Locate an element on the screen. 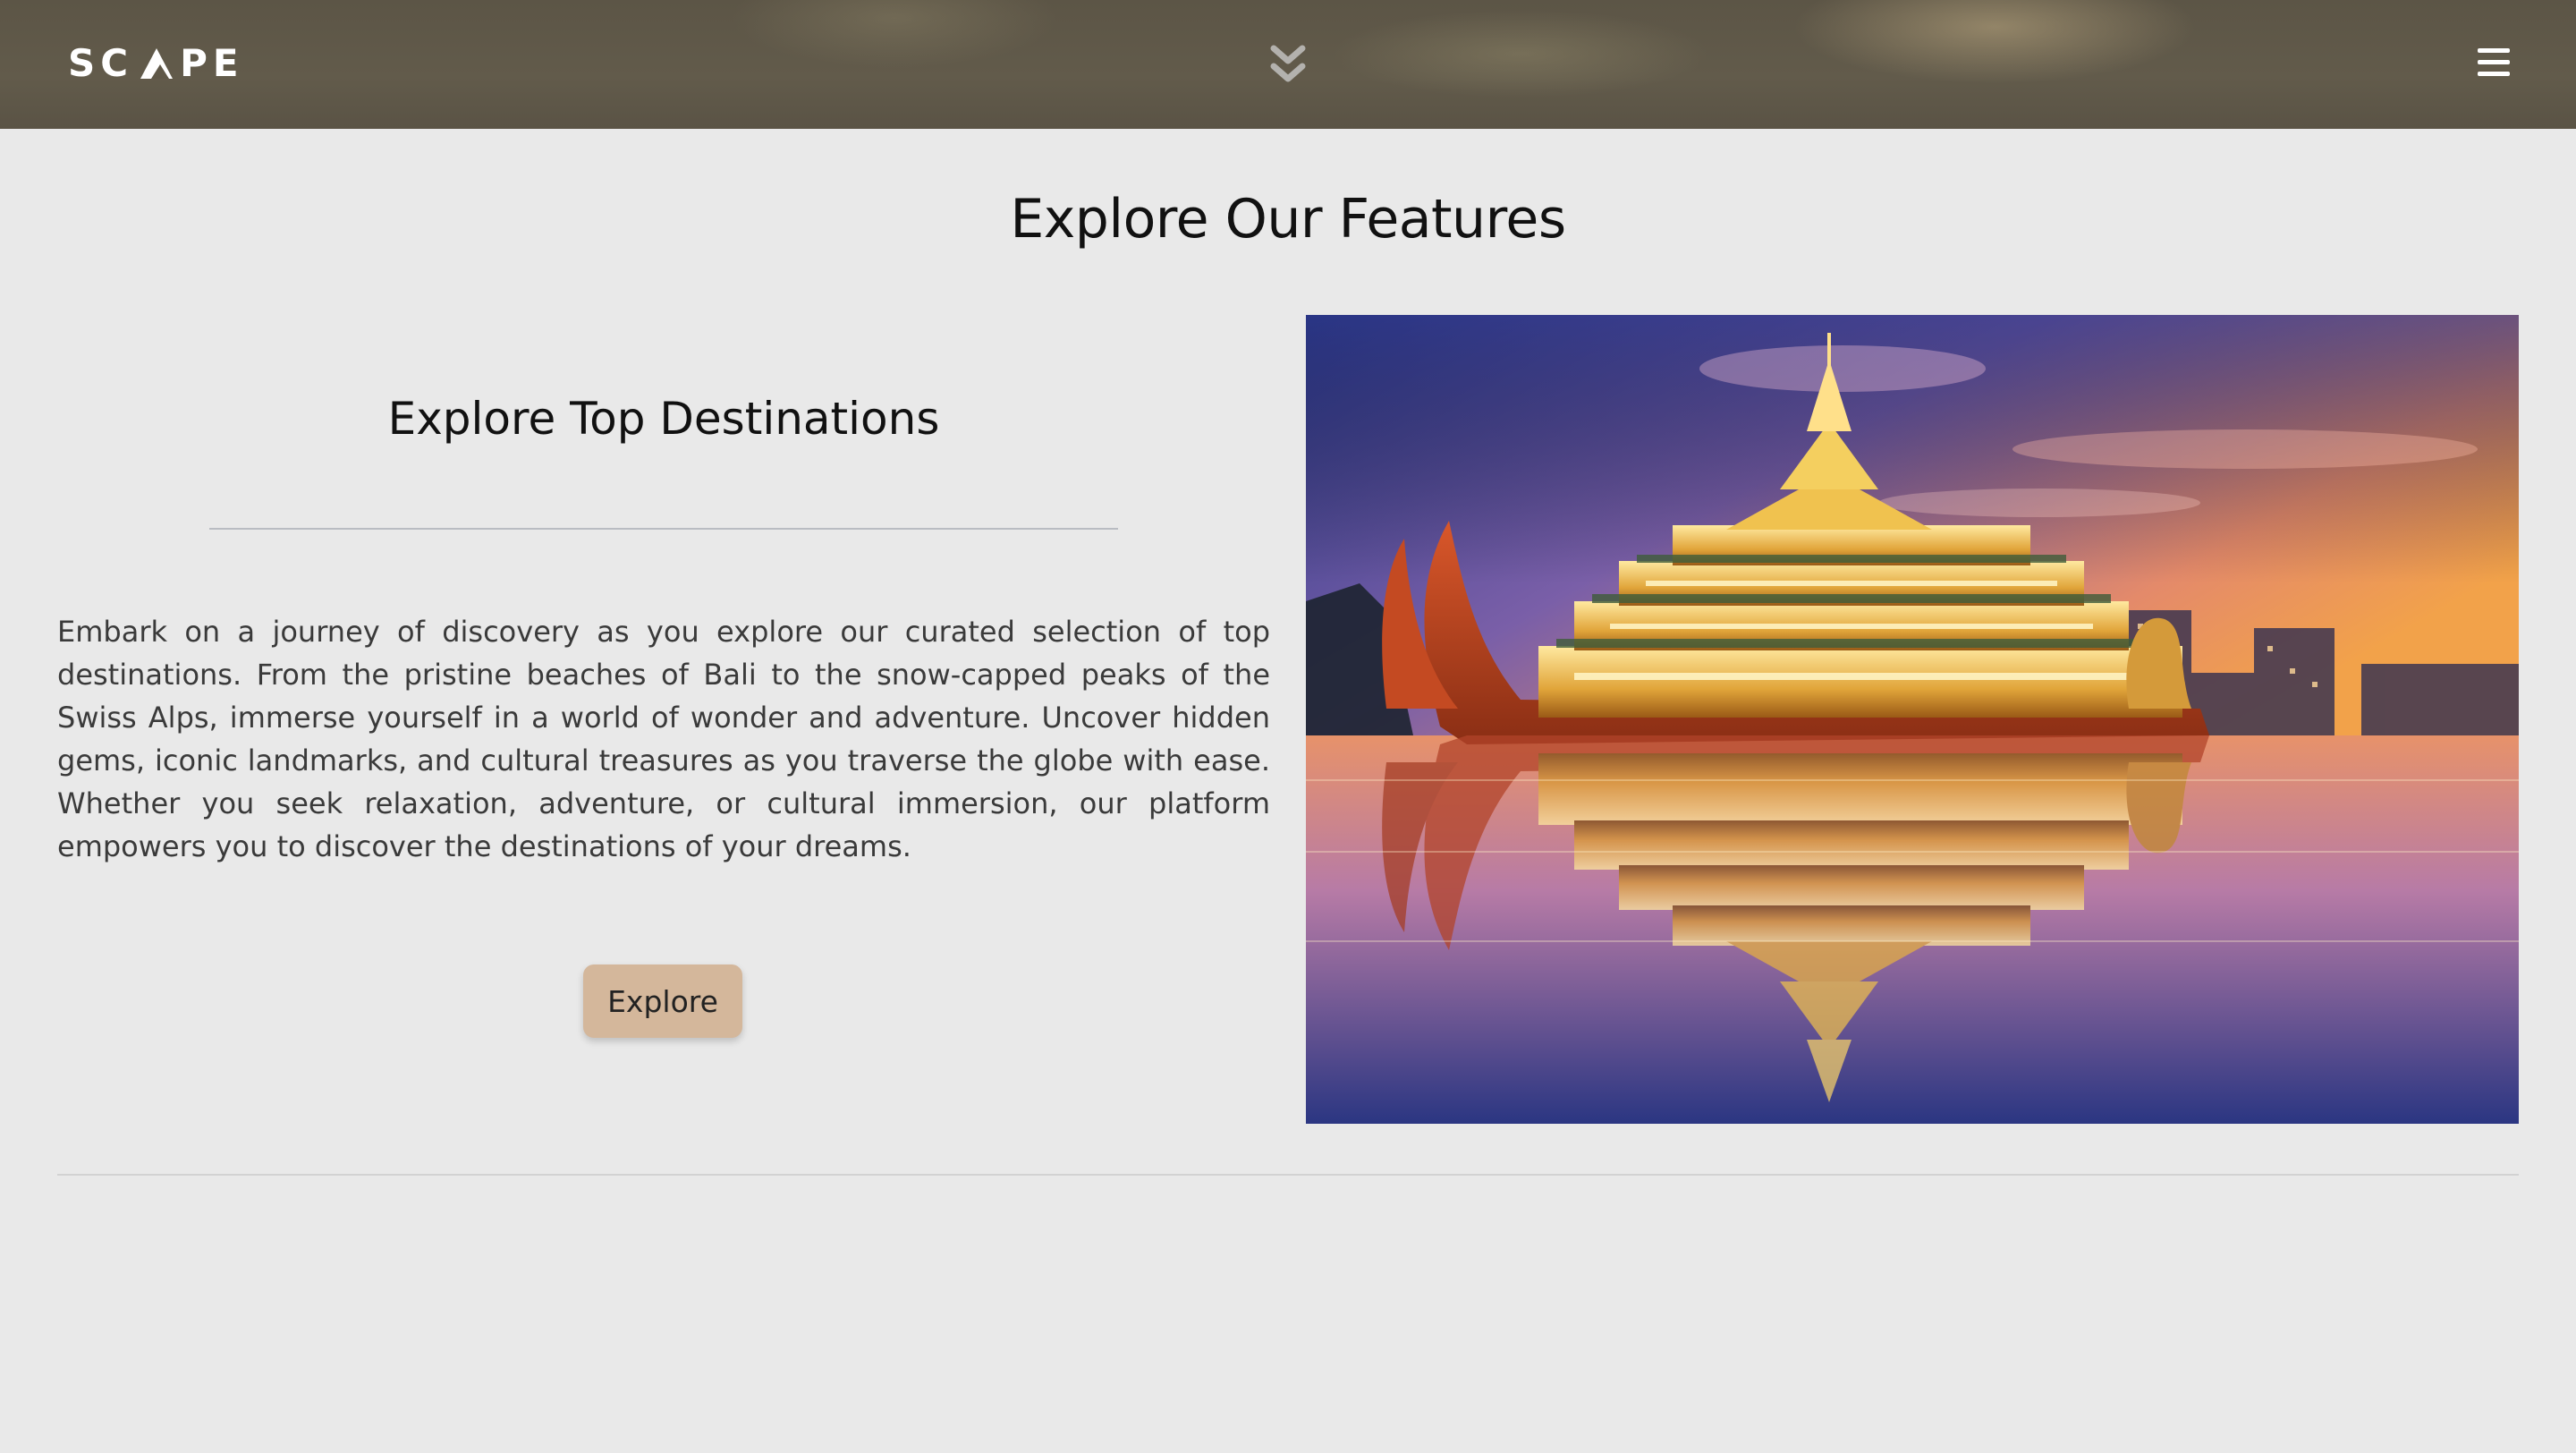  logo-letters-right: PE is located at coordinates (212, 62).